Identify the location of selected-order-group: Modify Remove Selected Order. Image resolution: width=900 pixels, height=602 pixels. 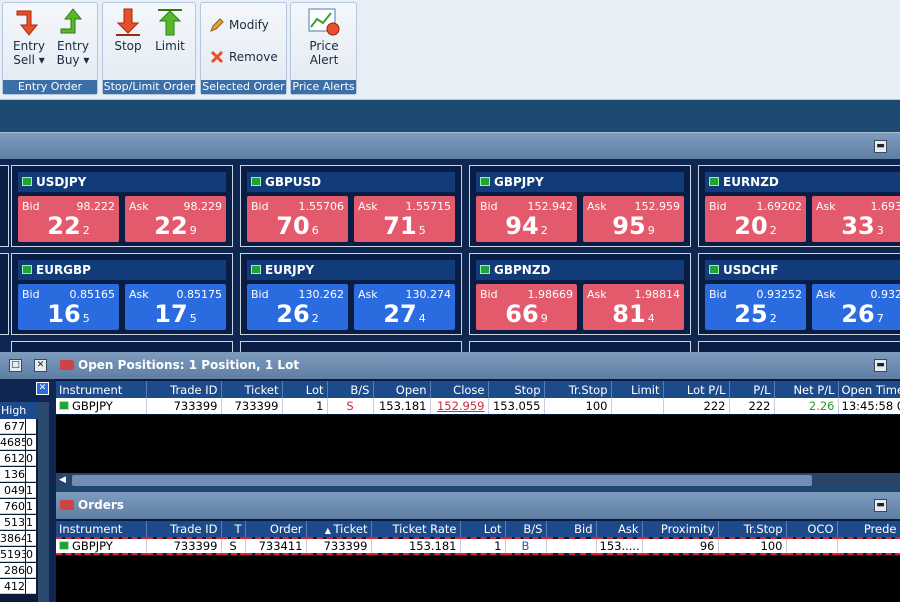
(243, 48).